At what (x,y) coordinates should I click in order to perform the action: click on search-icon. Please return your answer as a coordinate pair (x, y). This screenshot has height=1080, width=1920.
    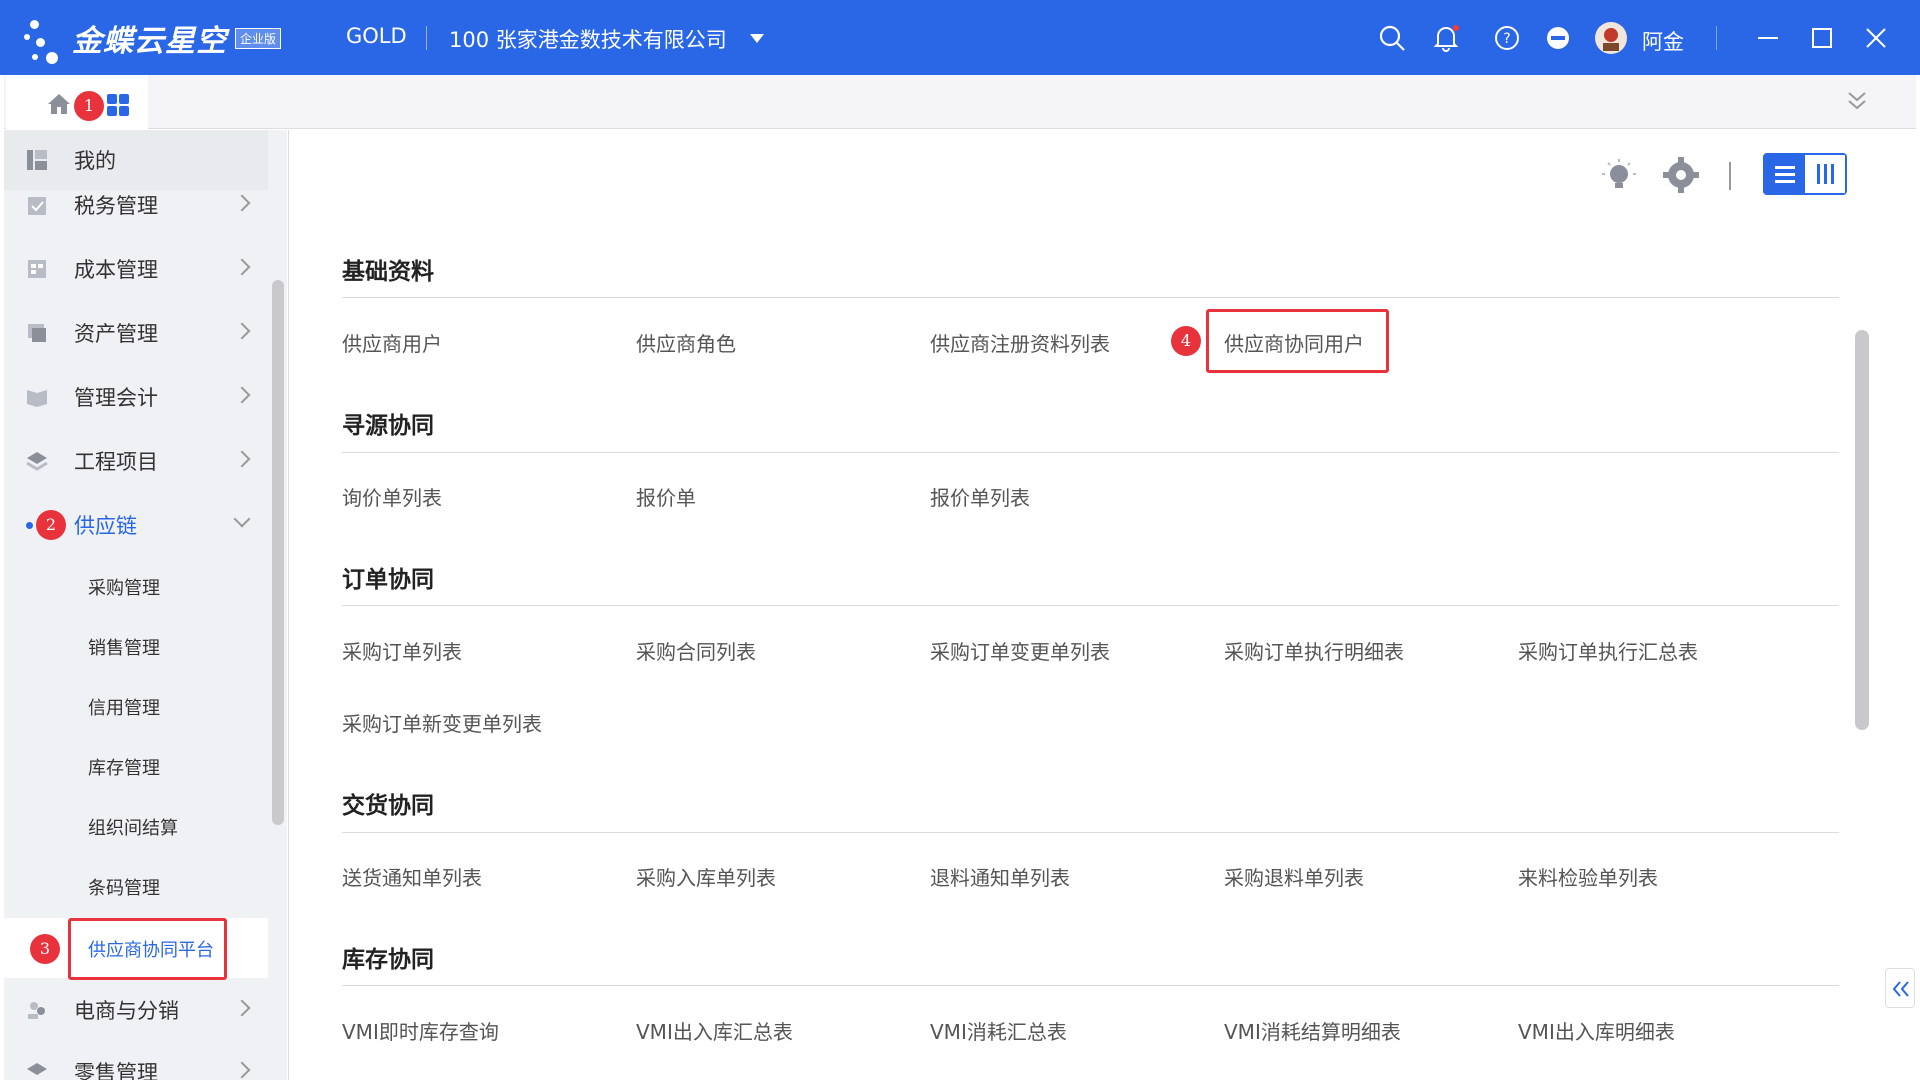
    Looking at the image, I should click on (1392, 38).